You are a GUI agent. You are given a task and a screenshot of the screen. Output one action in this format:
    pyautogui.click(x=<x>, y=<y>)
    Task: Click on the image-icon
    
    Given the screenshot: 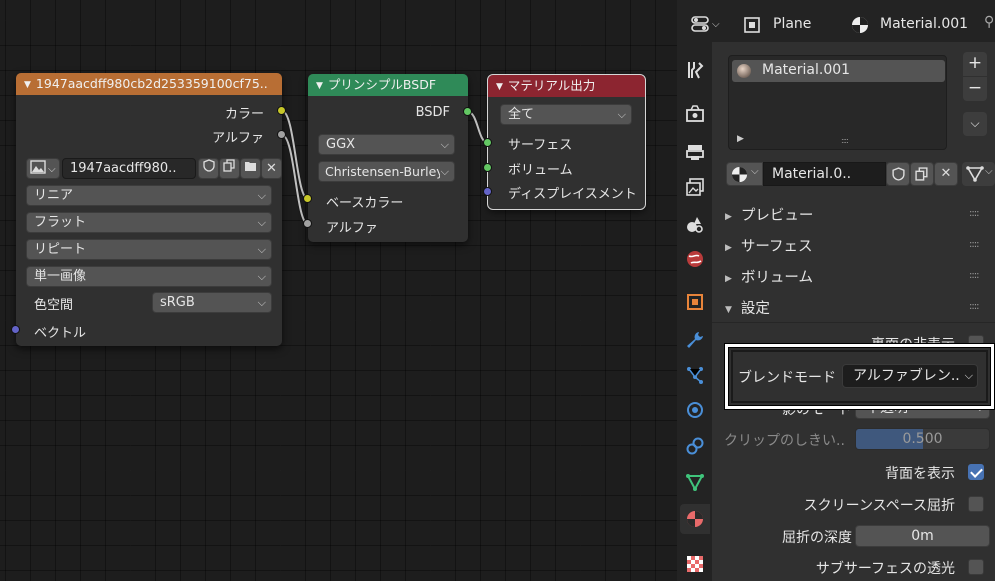 What is the action you would take?
    pyautogui.click(x=38, y=167)
    